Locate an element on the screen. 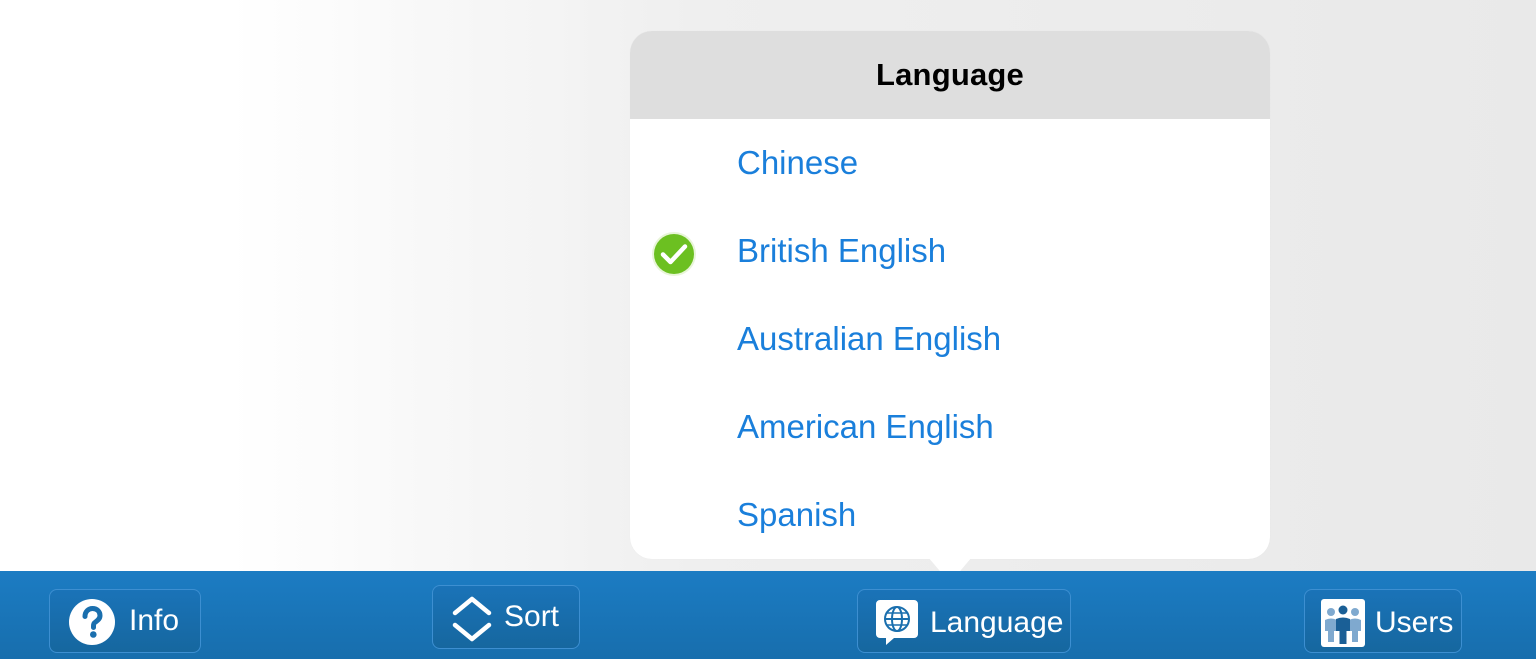 Image resolution: width=1536 pixels, height=659 pixels. language-button-label: Language is located at coordinates (997, 622).